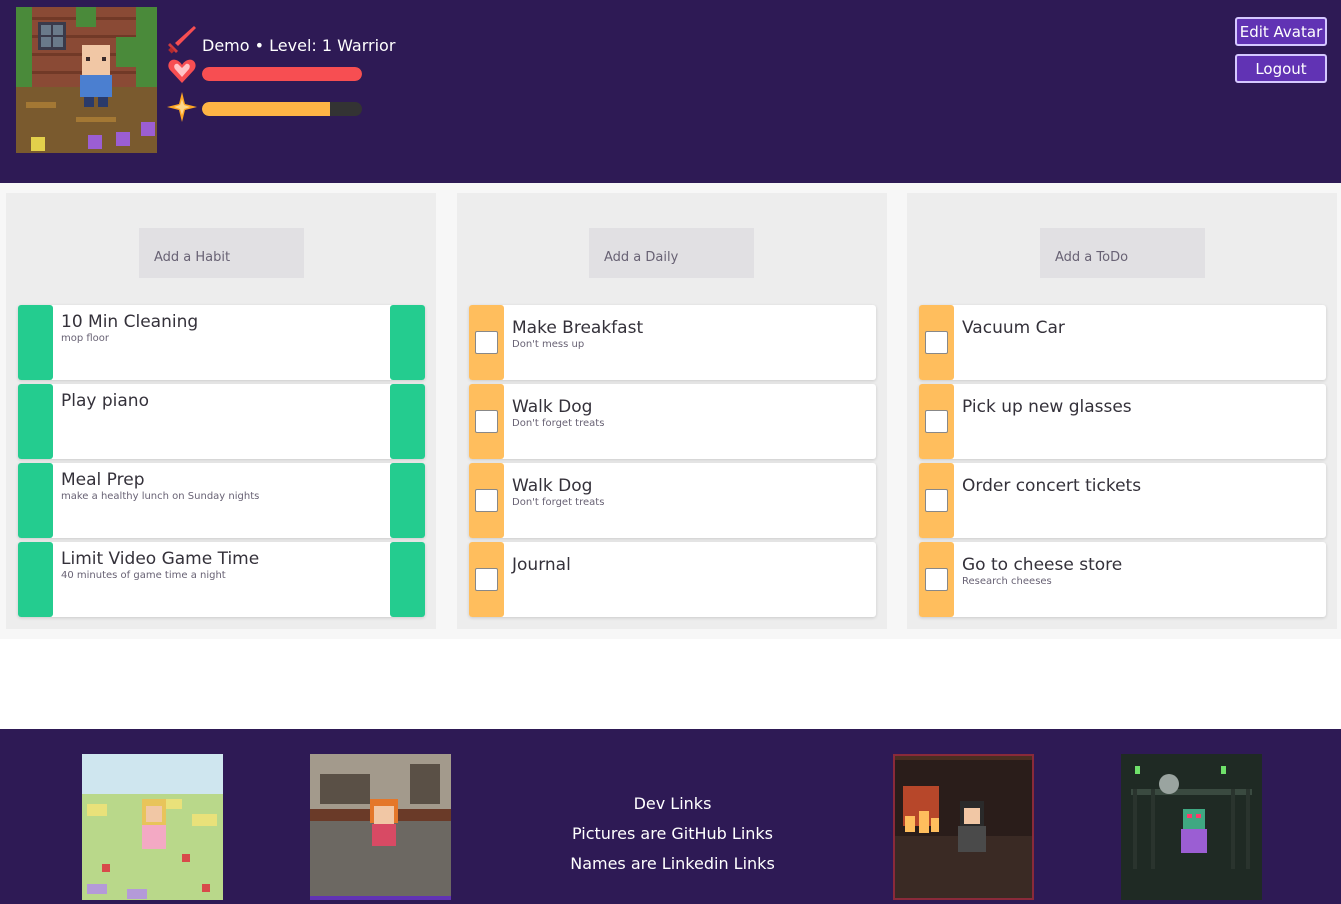 The image size is (1341, 904). What do you see at coordinates (182, 40) in the screenshot?
I see `sword-icon` at bounding box center [182, 40].